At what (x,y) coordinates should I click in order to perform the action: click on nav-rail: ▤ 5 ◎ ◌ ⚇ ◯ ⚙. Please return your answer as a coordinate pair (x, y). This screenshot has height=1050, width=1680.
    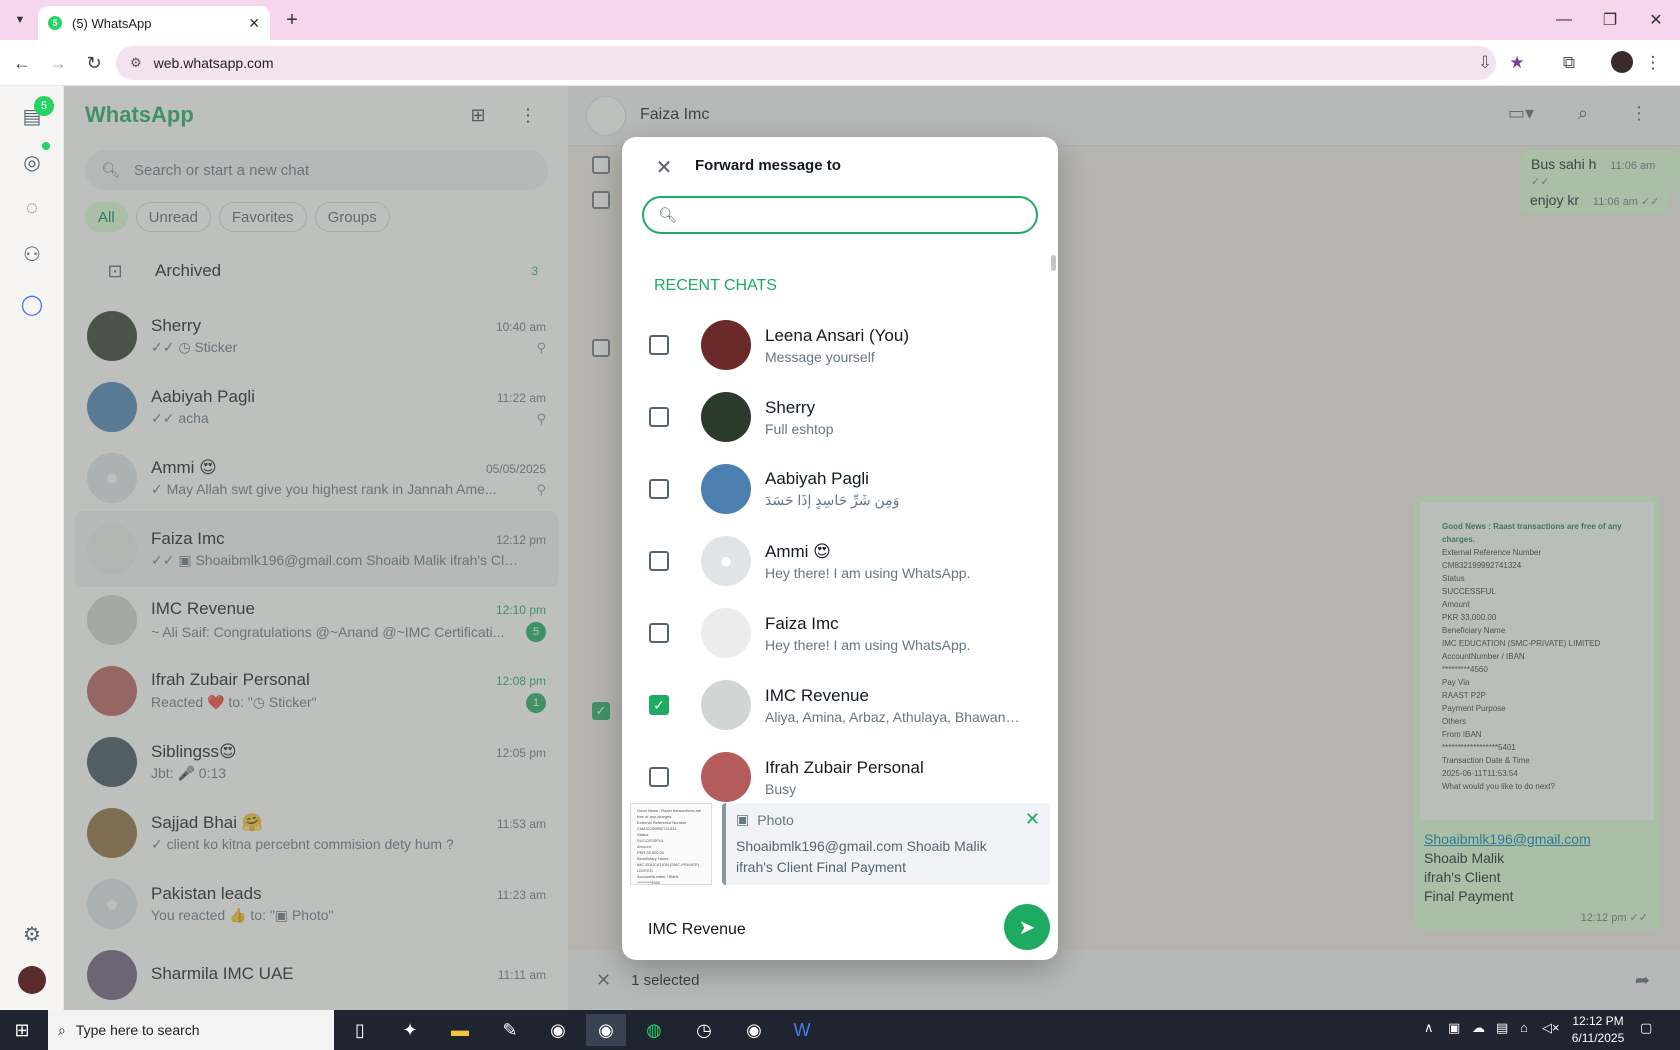
    Looking at the image, I should click on (32, 548).